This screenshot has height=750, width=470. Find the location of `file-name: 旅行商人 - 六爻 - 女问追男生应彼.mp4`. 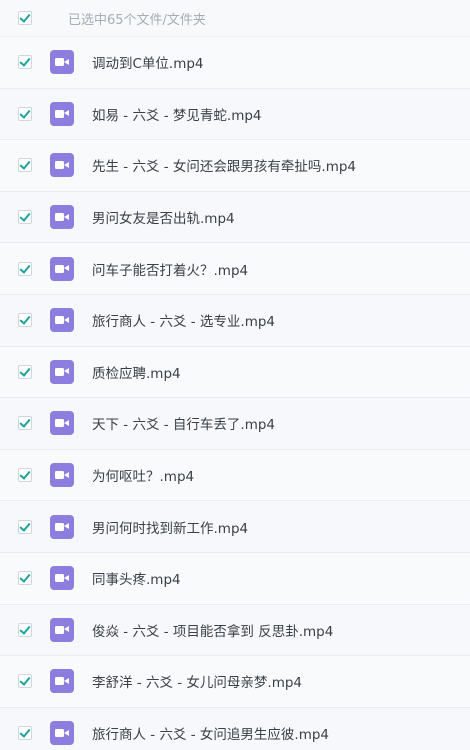

file-name: 旅行商人 - 六爻 - 女问追男生应彼.mp4 is located at coordinates (210, 733).